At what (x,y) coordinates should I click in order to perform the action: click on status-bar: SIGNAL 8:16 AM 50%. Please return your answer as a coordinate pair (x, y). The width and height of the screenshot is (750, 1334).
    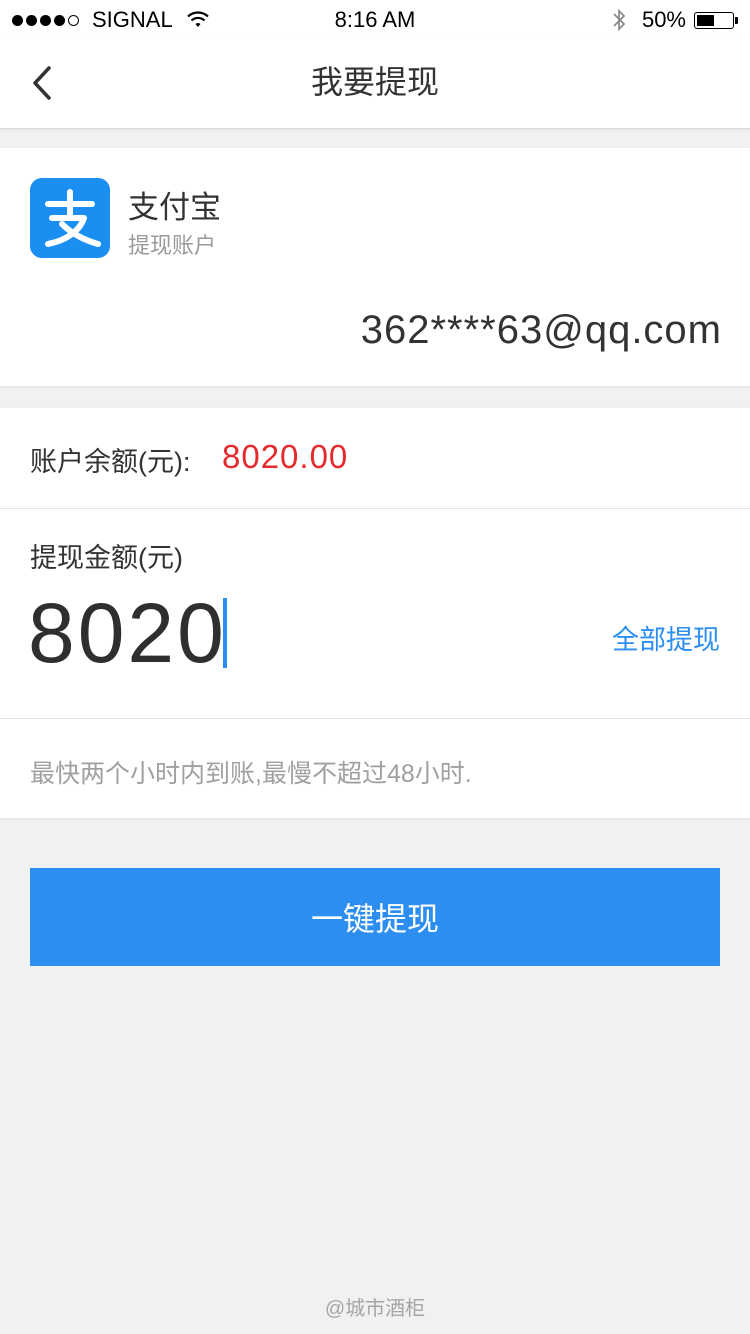
    Looking at the image, I should click on (375, 20).